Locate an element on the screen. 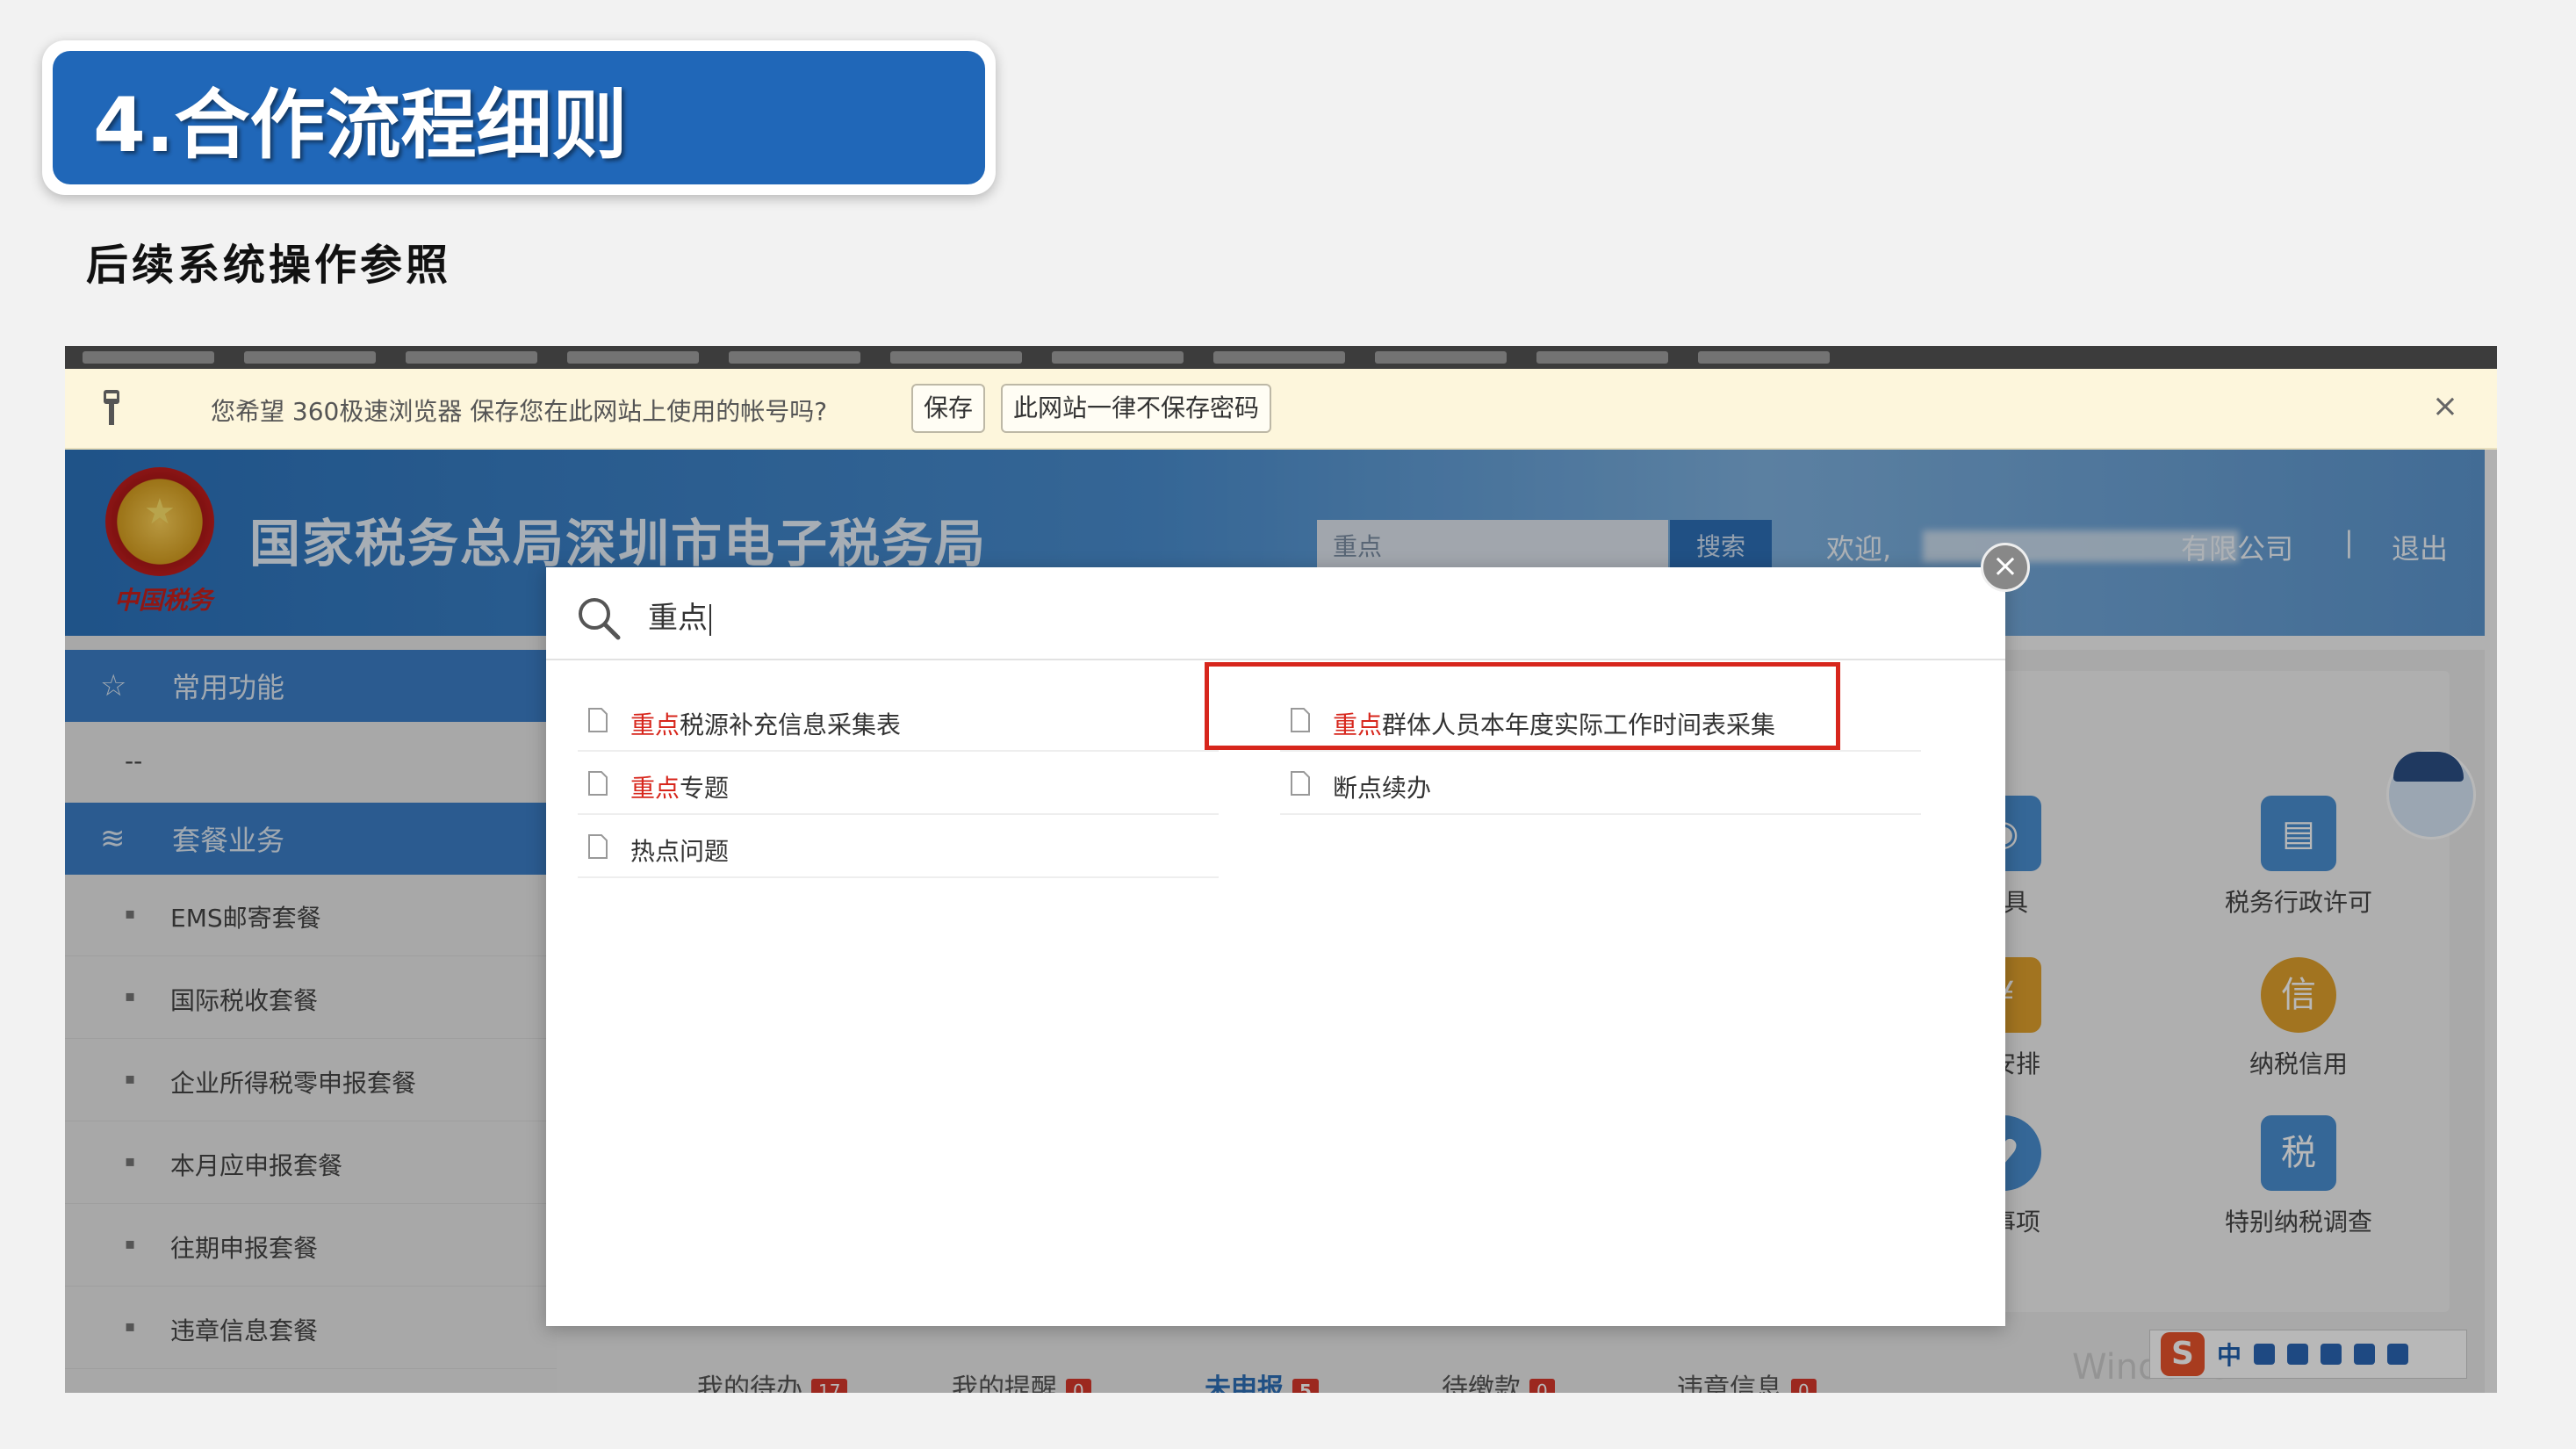 The height and width of the screenshot is (1449, 2576). bookmarks-bar is located at coordinates (1281, 358).